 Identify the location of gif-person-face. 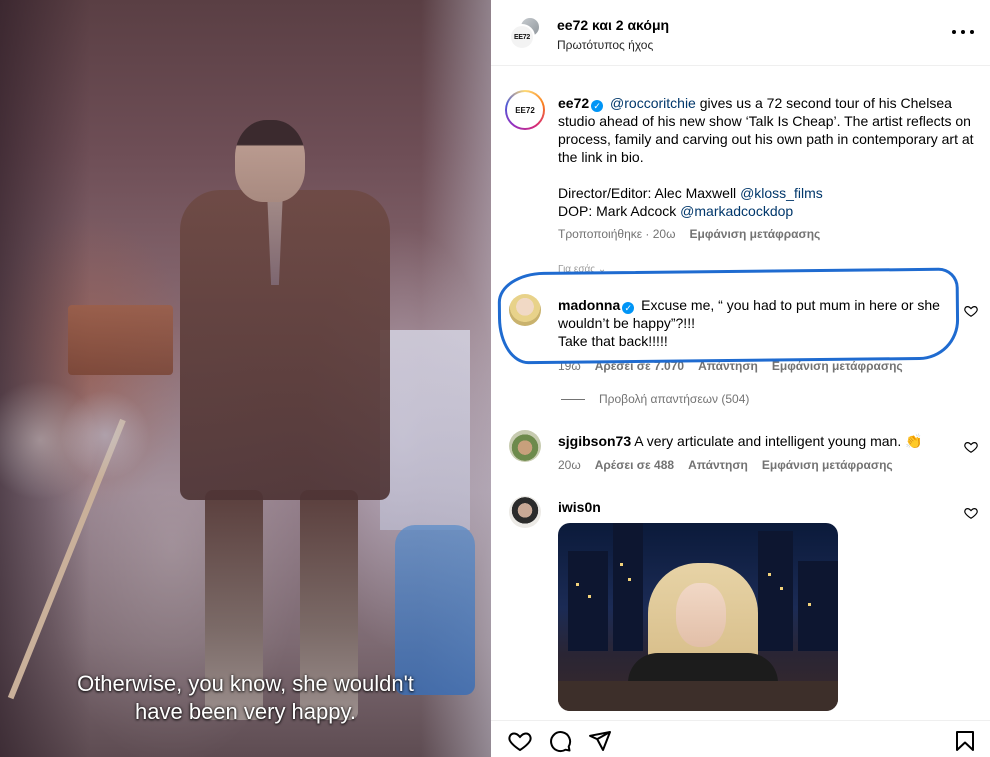
(701, 615).